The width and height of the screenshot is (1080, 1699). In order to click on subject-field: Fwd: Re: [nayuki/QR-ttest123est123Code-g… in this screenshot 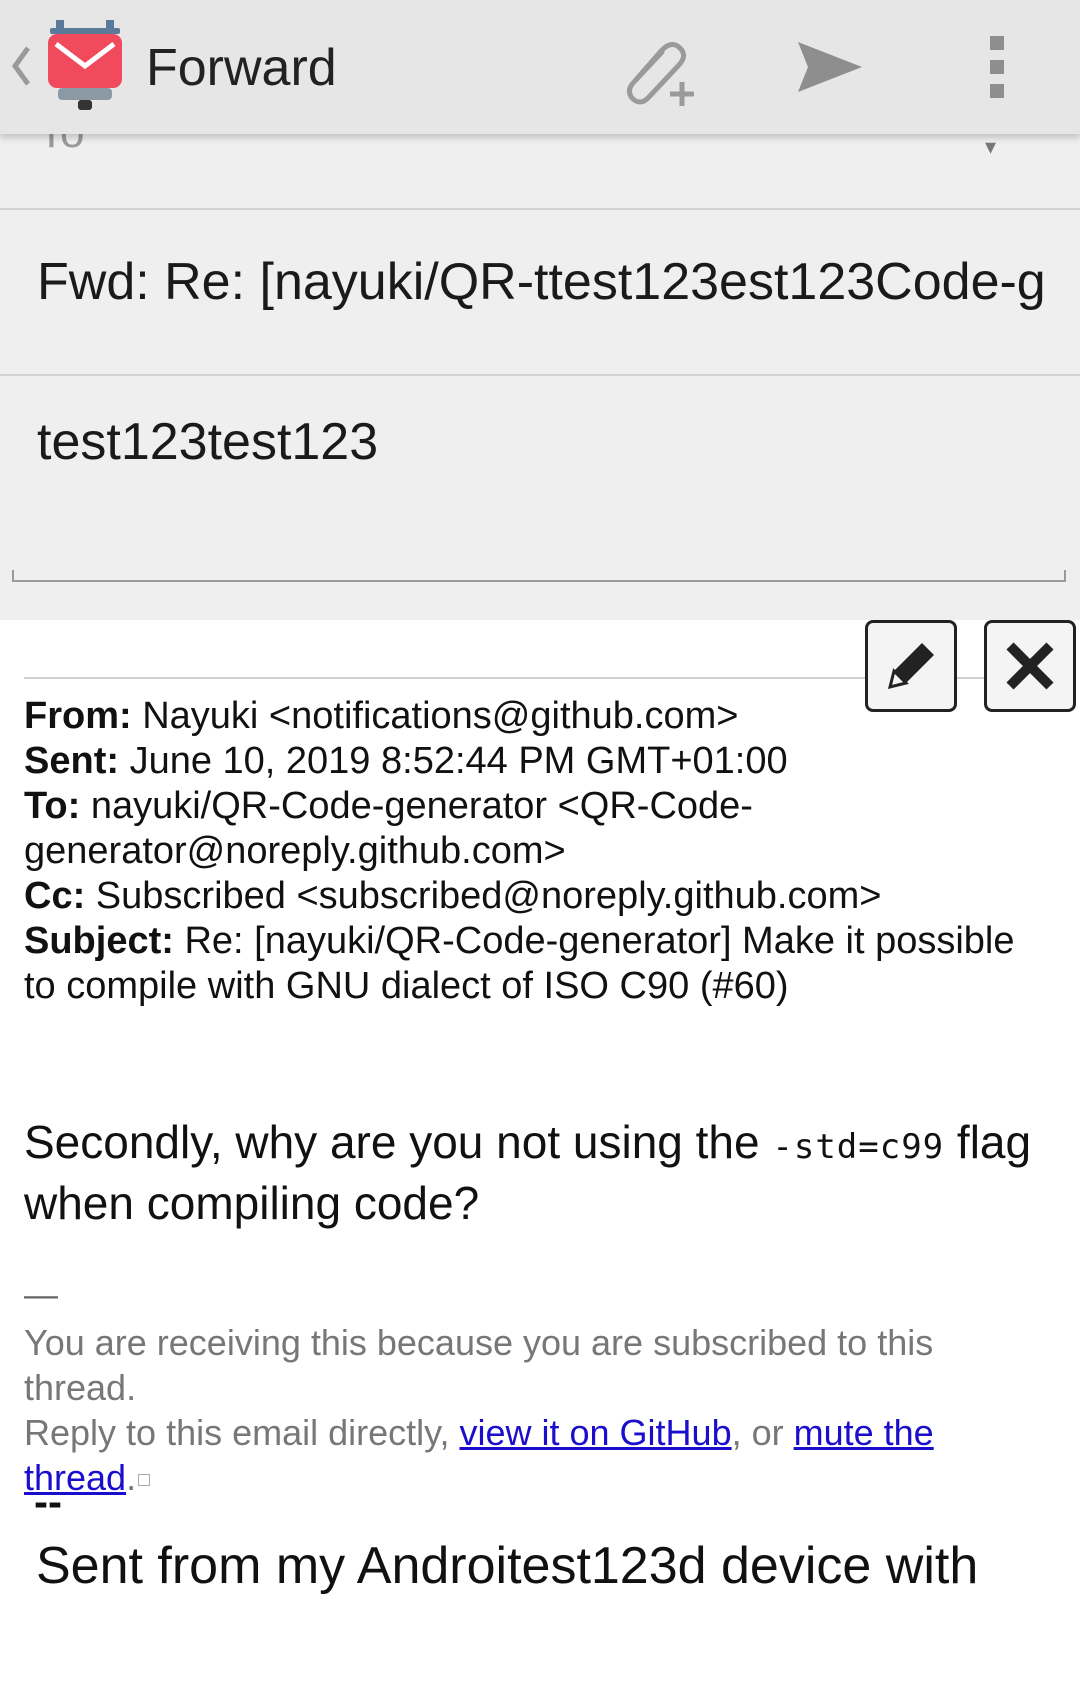, I will do `click(540, 293)`.